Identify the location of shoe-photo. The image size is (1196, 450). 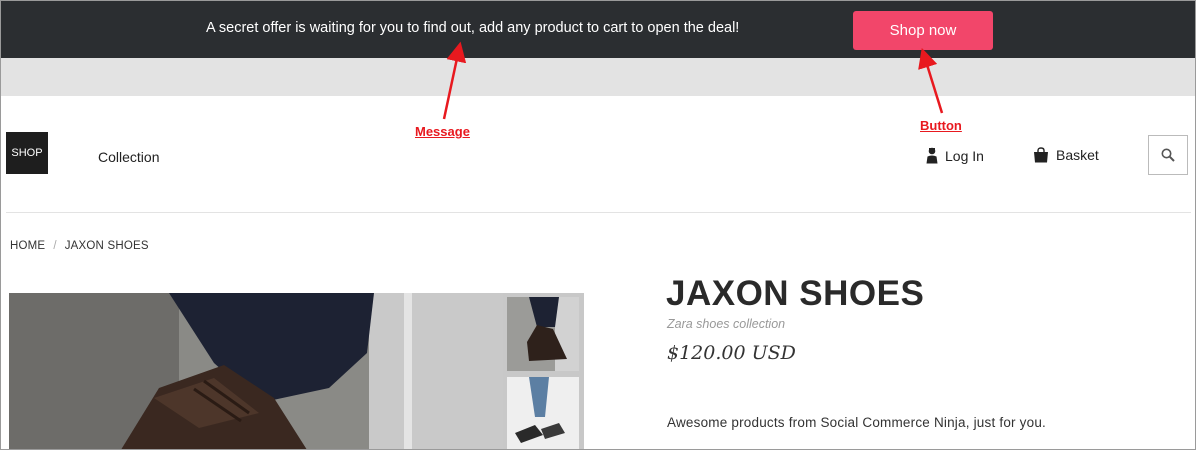
(256, 371).